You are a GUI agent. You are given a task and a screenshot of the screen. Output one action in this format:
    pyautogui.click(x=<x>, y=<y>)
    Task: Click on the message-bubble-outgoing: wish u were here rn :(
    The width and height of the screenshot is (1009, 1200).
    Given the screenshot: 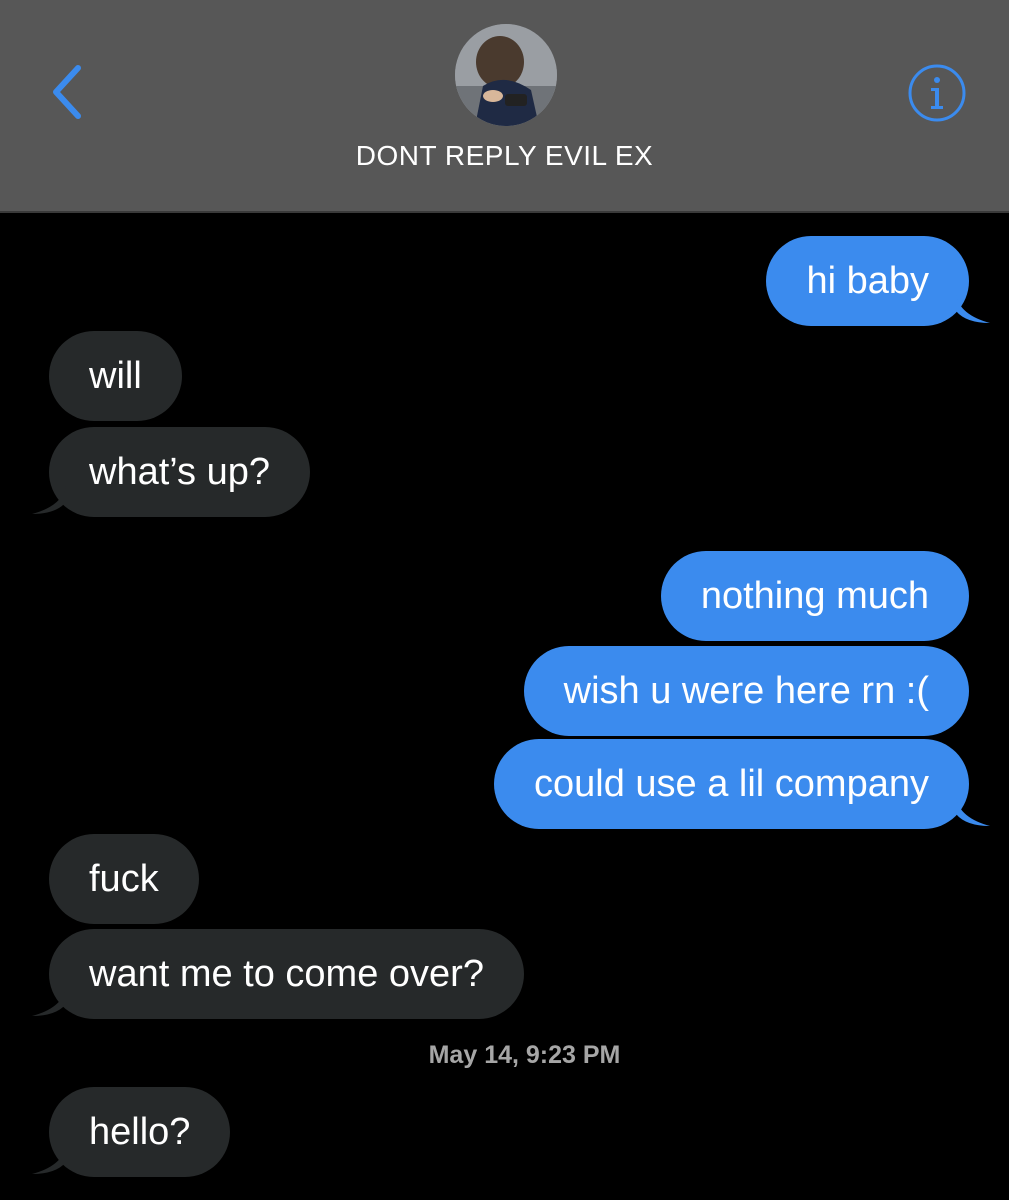 What is the action you would take?
    pyautogui.click(x=746, y=691)
    